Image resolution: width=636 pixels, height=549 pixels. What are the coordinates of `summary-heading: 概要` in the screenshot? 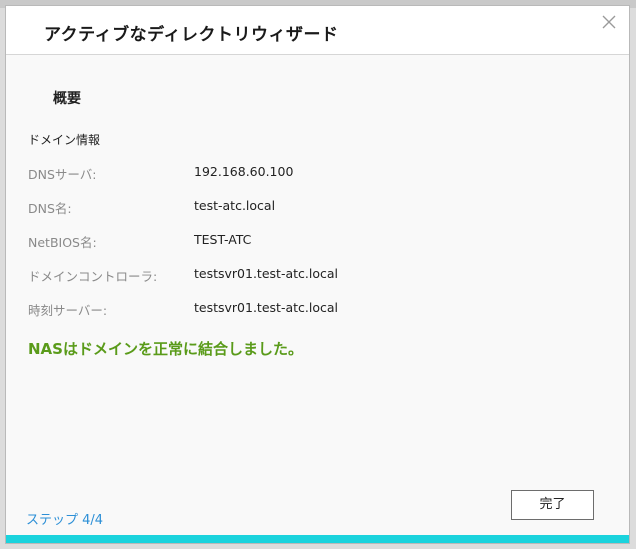 It's located at (67, 99).